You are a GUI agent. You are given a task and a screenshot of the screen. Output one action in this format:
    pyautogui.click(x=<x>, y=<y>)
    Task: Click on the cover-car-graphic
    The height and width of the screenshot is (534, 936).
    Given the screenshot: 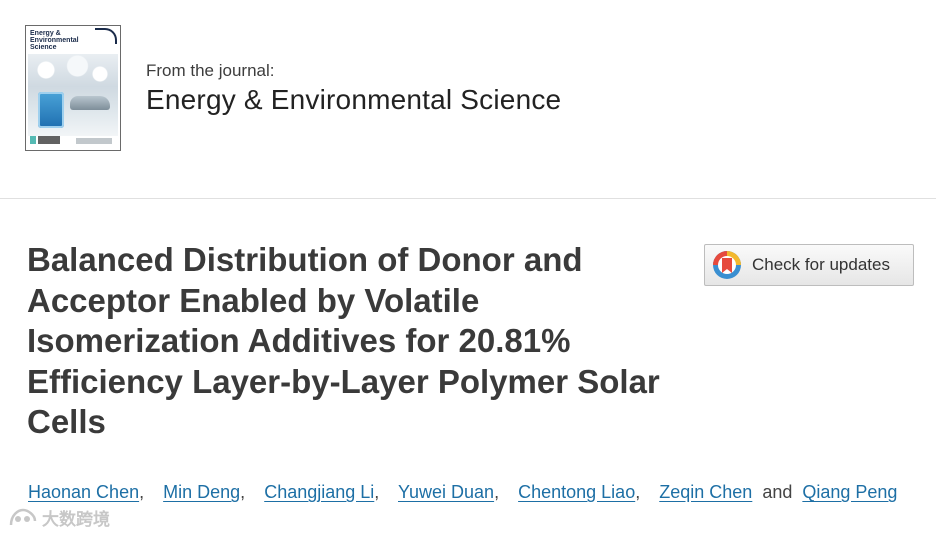 What is the action you would take?
    pyautogui.click(x=90, y=103)
    